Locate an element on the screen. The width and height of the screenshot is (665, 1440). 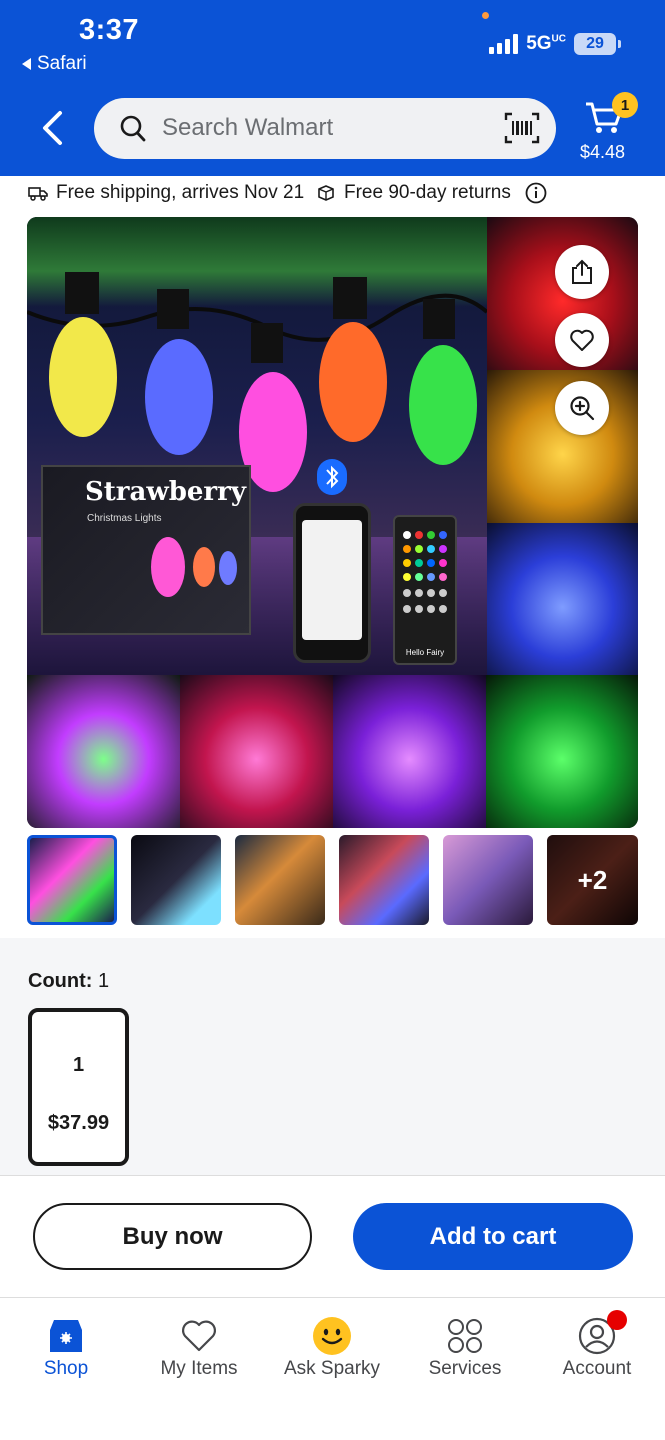
blue-lights-tile is located at coordinates (562, 599).